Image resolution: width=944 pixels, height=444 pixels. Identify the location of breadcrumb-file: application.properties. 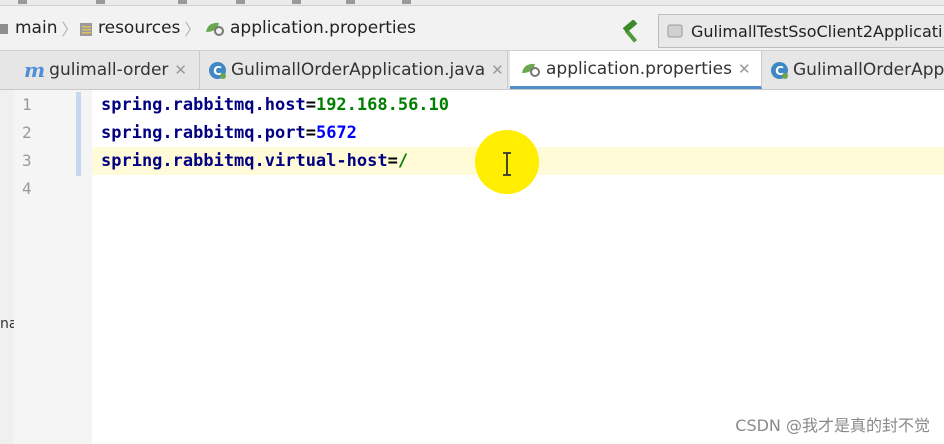
(310, 28).